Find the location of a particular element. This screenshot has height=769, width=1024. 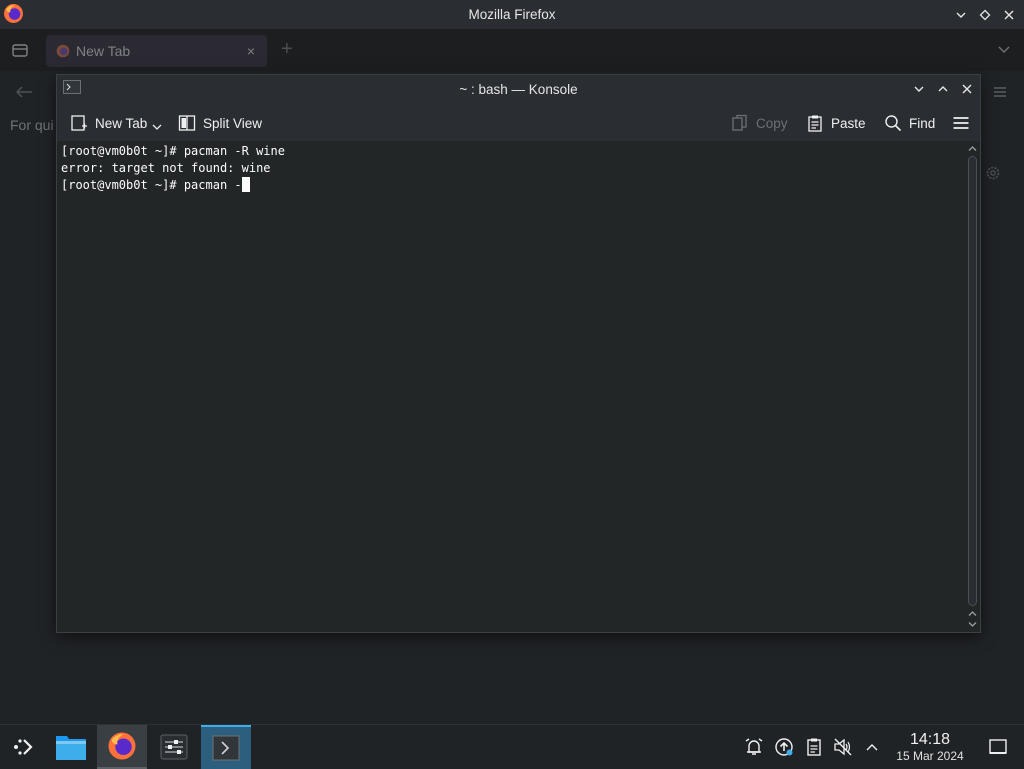

split-view-button: Split View is located at coordinates (220, 123).